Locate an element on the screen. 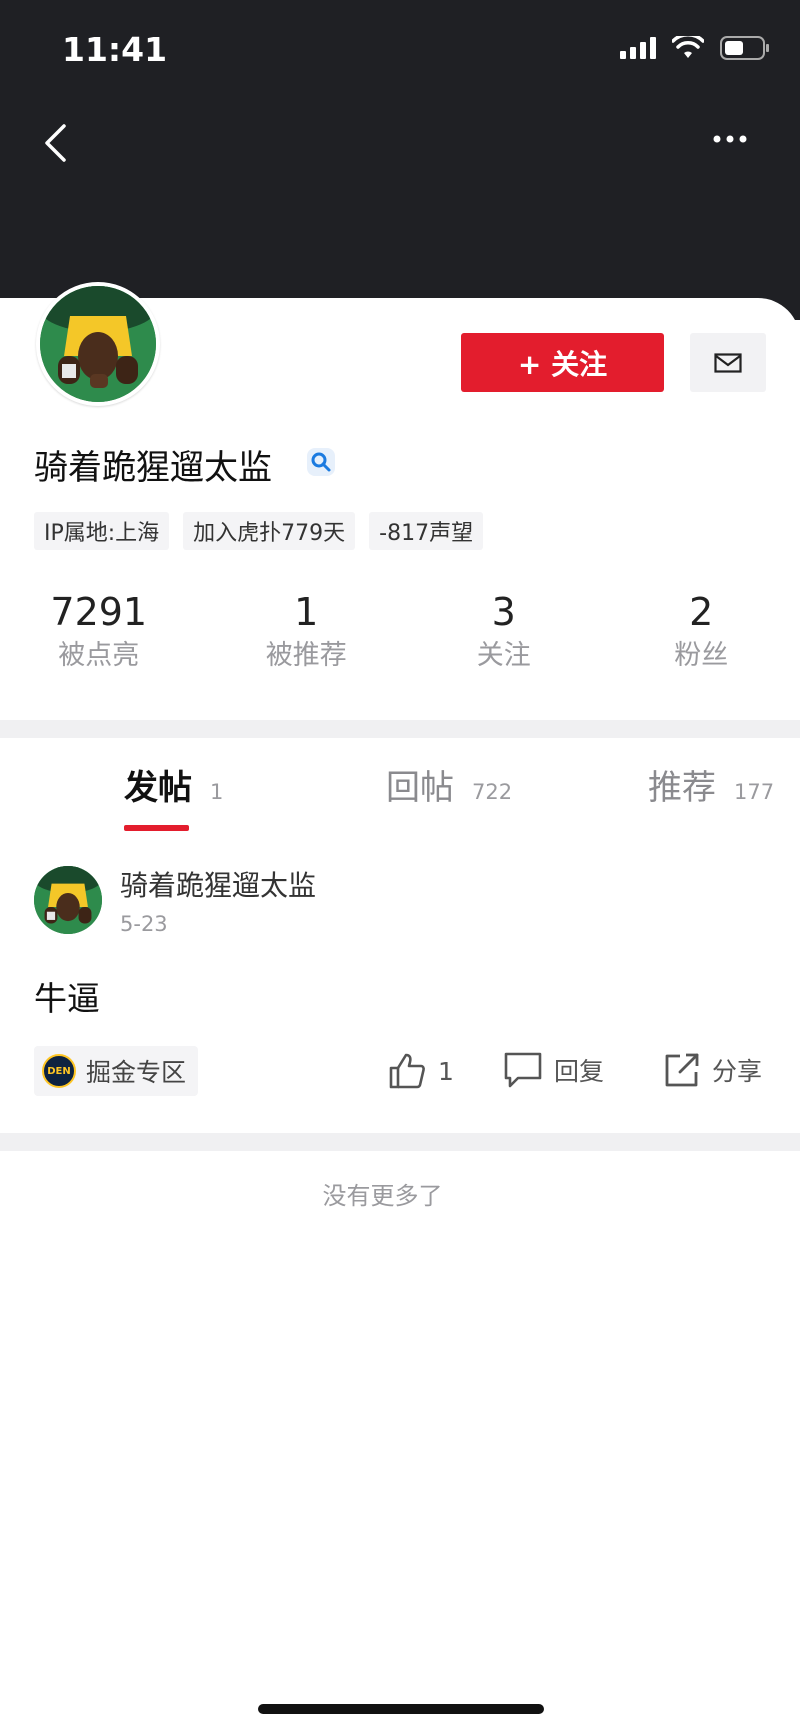 The height and width of the screenshot is (1732, 800). share-button: 分享 is located at coordinates (713, 1070).